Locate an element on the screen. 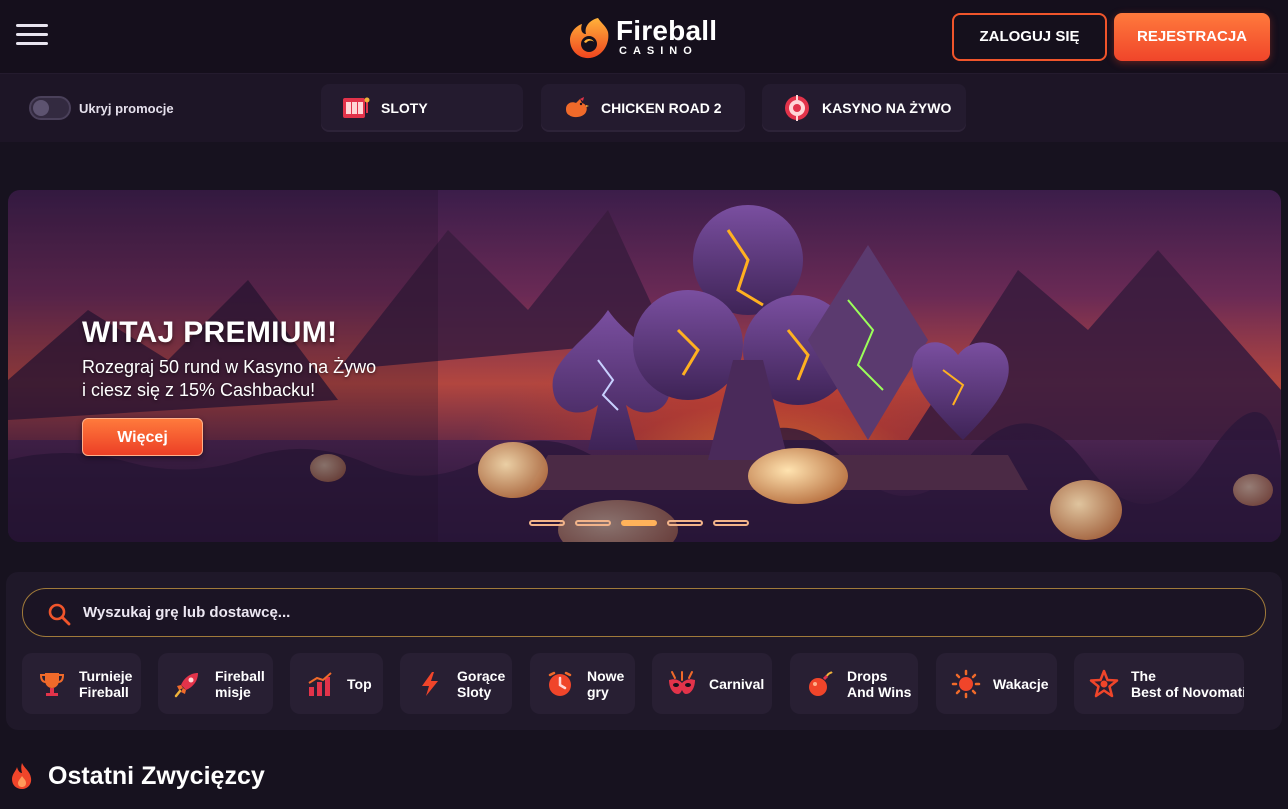 The width and height of the screenshot is (1288, 809). recent-winners-title: Ostatni Zwycięzcy is located at coordinates (156, 776).